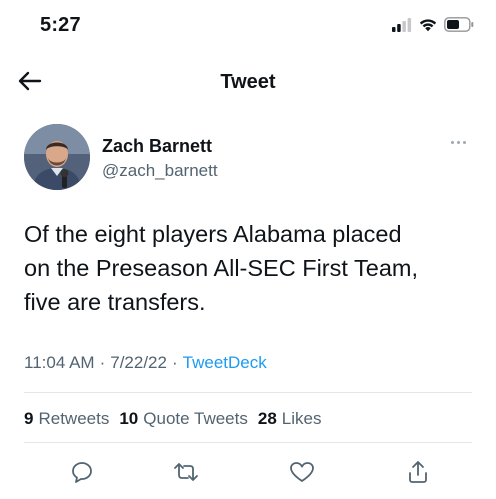  I want to click on tweet-date: 7/22/22, so click(138, 362).